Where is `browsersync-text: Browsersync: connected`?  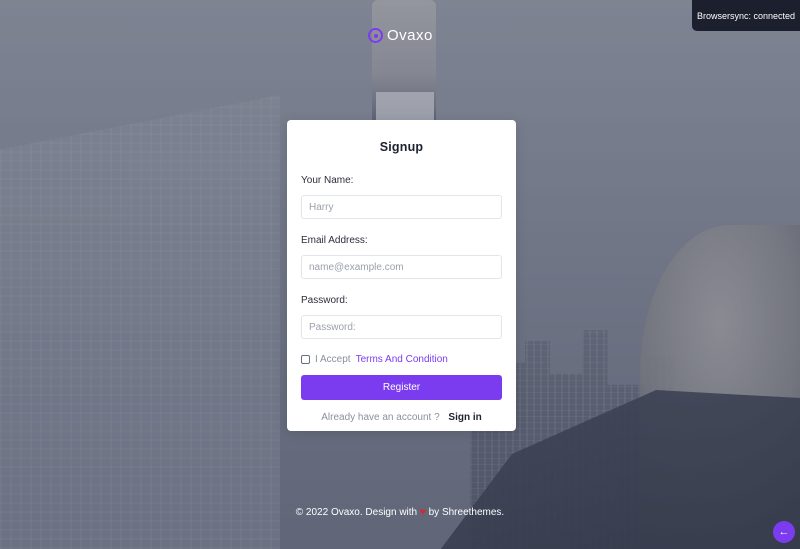
browsersync-text: Browsersync: connected is located at coordinates (746, 15).